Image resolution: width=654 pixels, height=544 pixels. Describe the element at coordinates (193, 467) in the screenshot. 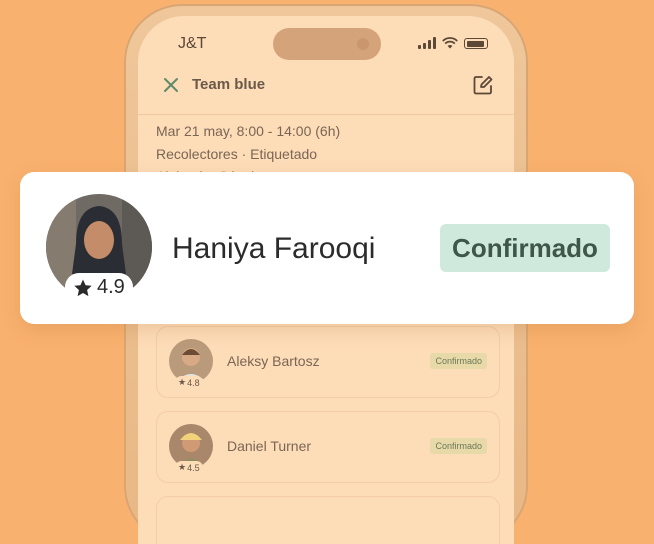

I see `rating-value: 4.5` at that location.